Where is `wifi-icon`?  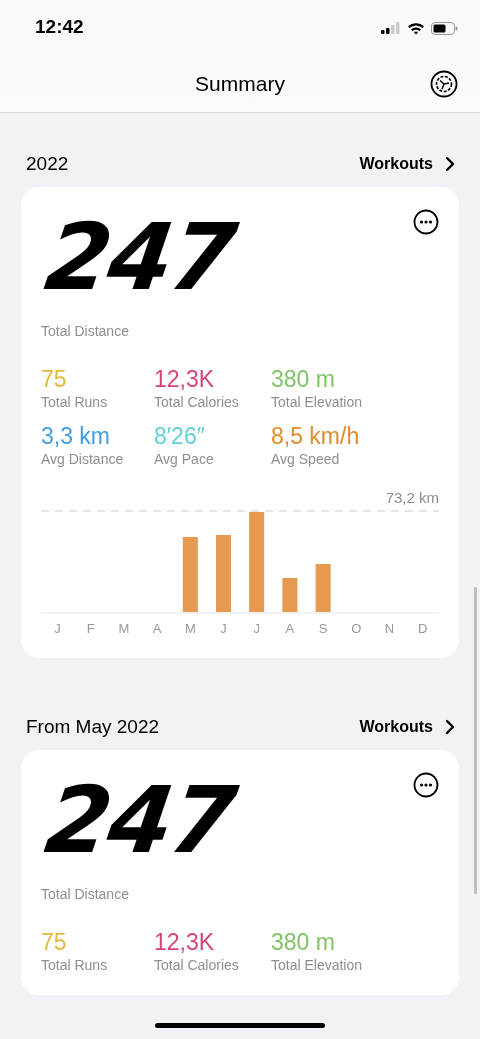
wifi-icon is located at coordinates (416, 28).